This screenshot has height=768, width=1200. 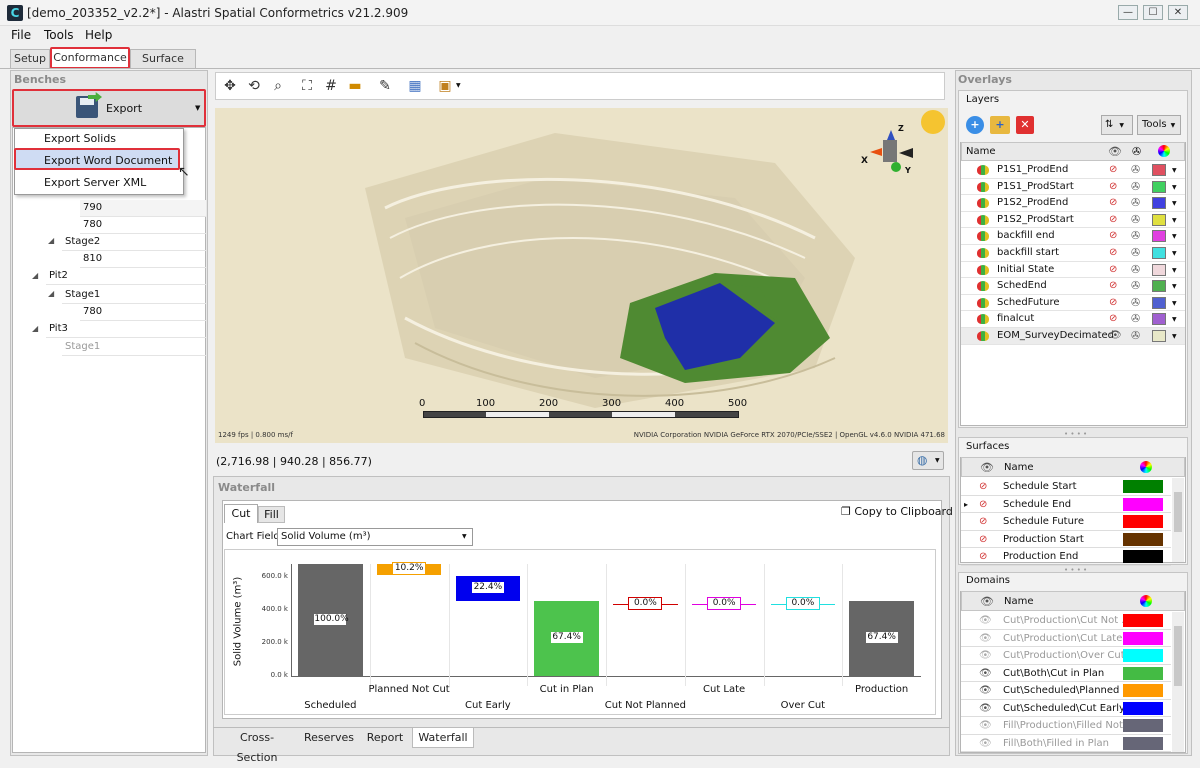 What do you see at coordinates (241, 513) in the screenshot?
I see `tab-cut: Cut` at bounding box center [241, 513].